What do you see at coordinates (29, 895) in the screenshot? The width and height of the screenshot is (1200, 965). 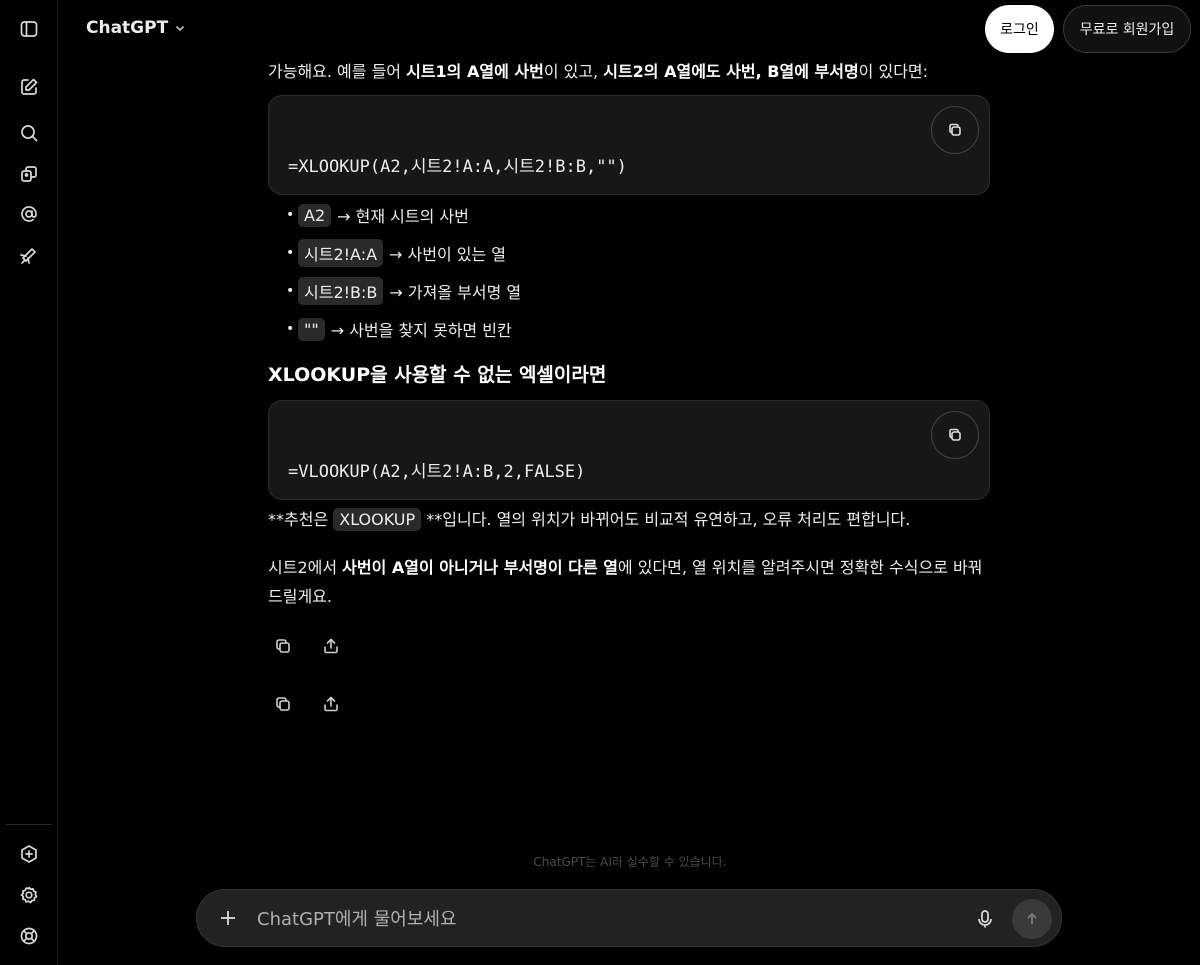 I see `settings-icon` at bounding box center [29, 895].